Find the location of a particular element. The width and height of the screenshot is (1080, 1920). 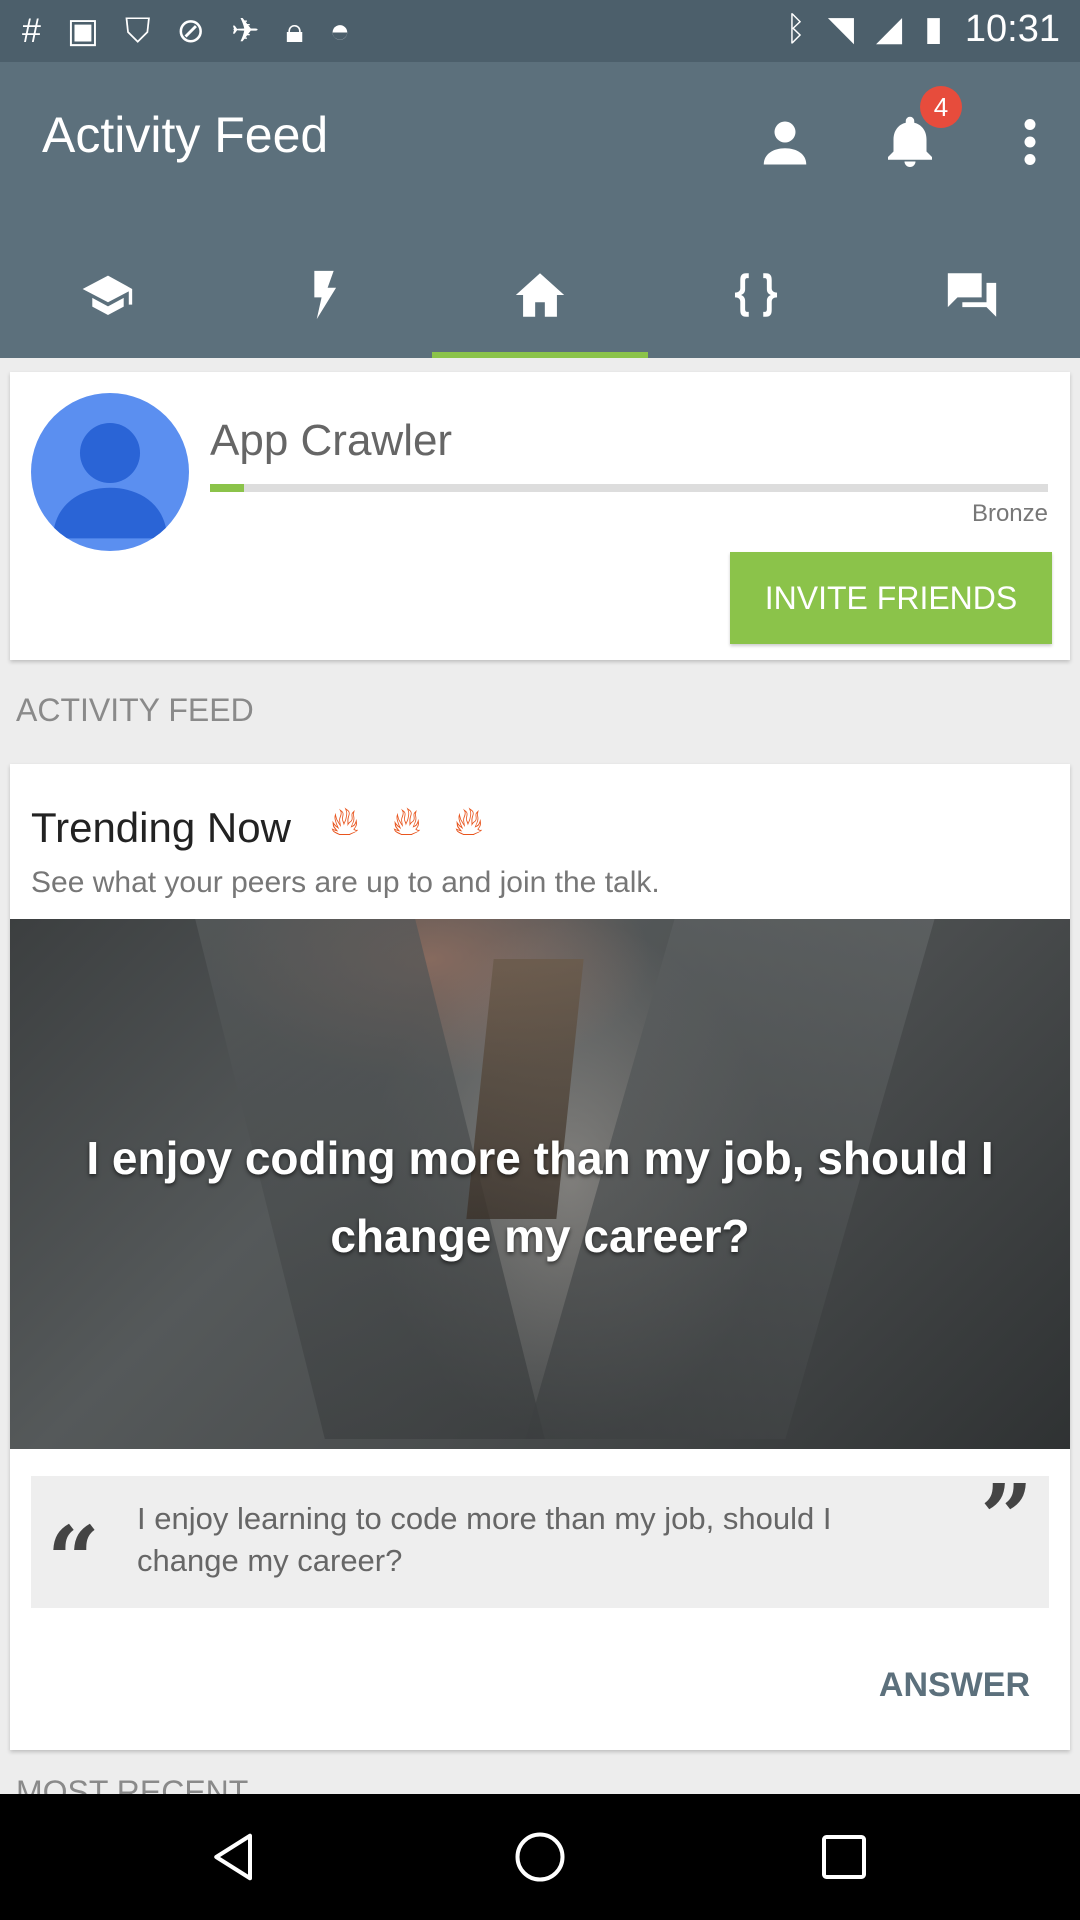

braces-icon is located at coordinates (756, 295).